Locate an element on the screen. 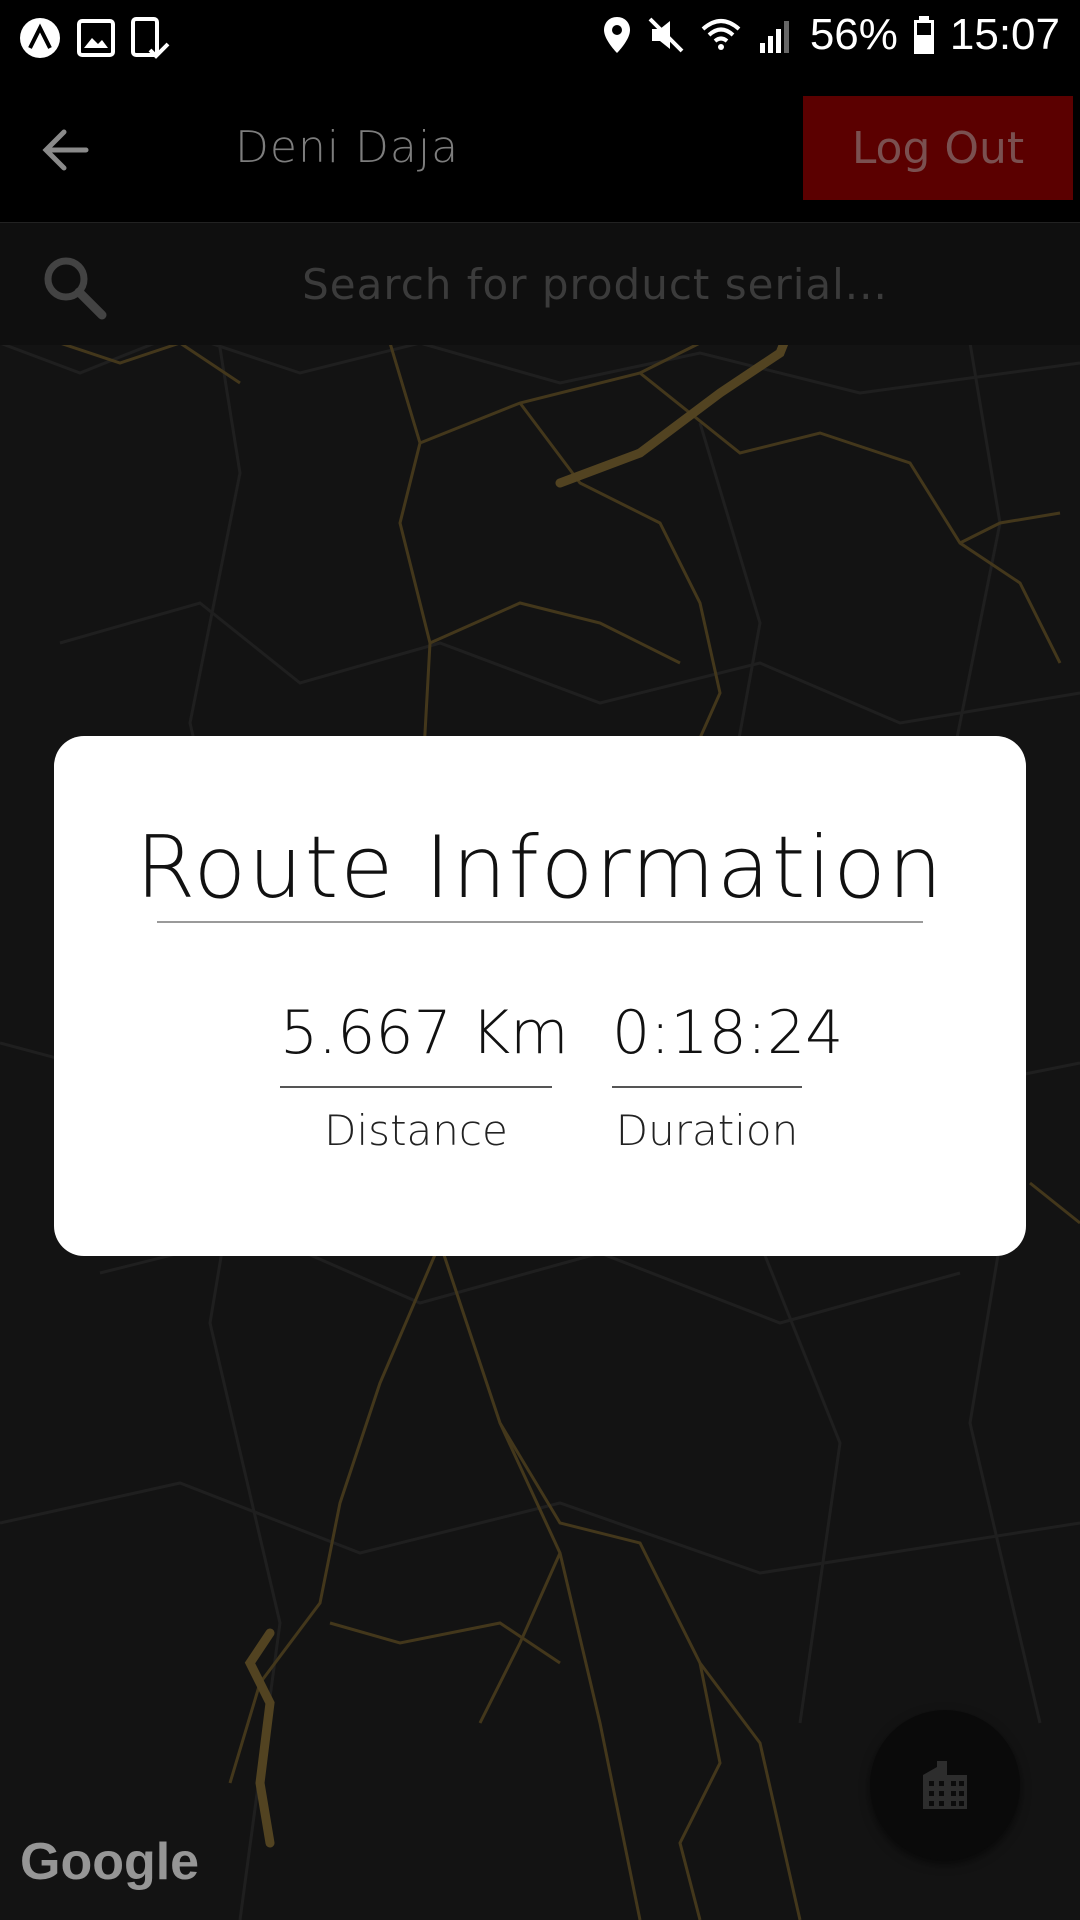 The image size is (1080, 1920). clock: 15:07 is located at coordinates (1004, 34).